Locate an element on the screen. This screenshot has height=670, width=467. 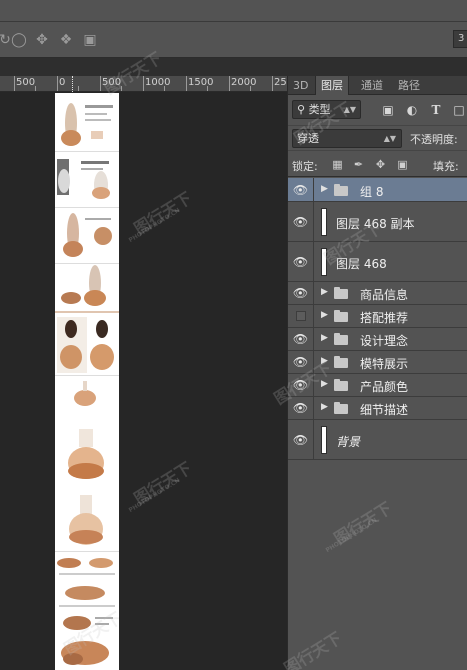
shape-filter-icon: □ is located at coordinates (459, 110).